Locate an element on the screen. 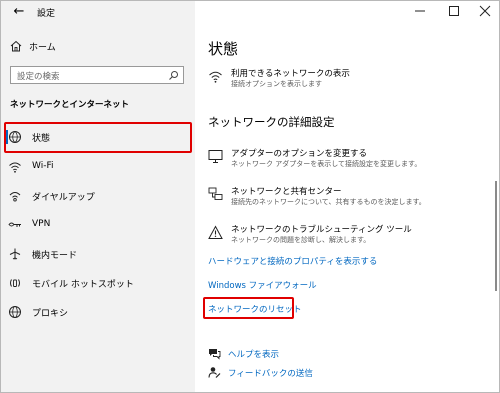 Image resolution: width=500 pixels, height=393 pixels. search-placeholder: 設定の検索 is located at coordinates (38, 77).